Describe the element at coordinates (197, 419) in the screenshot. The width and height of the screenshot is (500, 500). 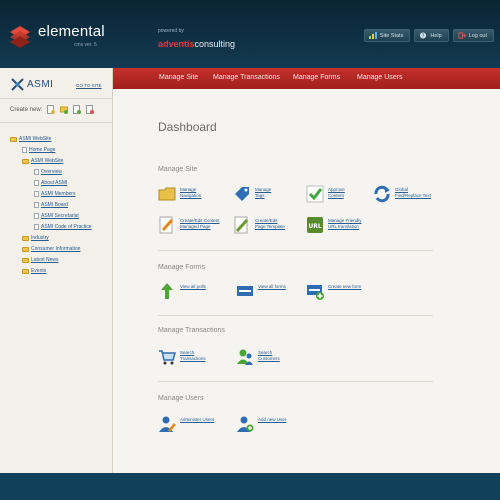
I see `action-label: Administer Users` at that location.